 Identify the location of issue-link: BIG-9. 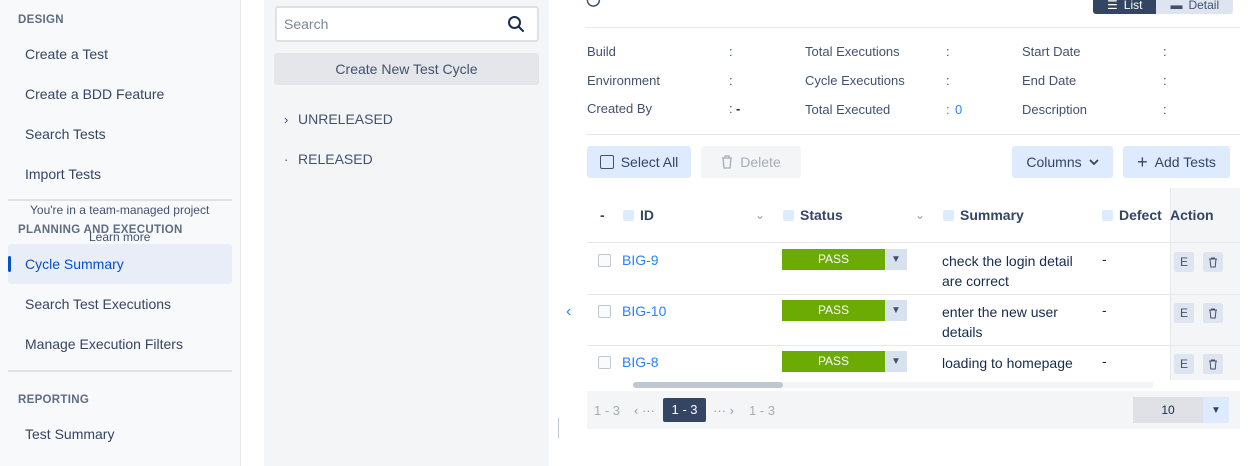
(640, 260).